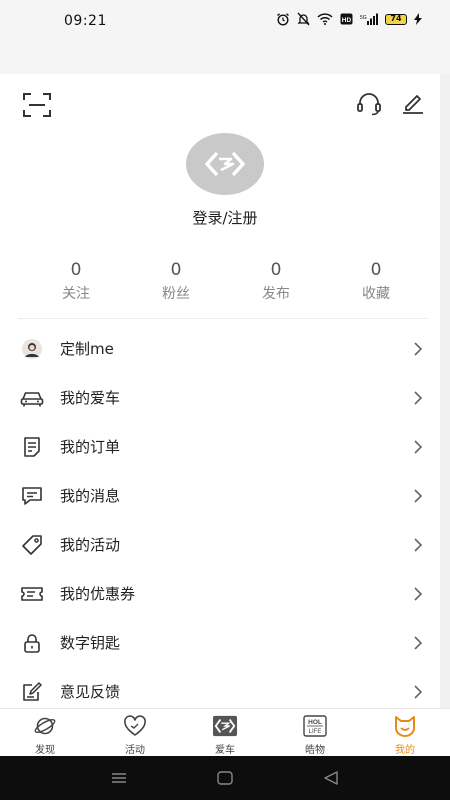  I want to click on stat-label: 关注, so click(76, 294).